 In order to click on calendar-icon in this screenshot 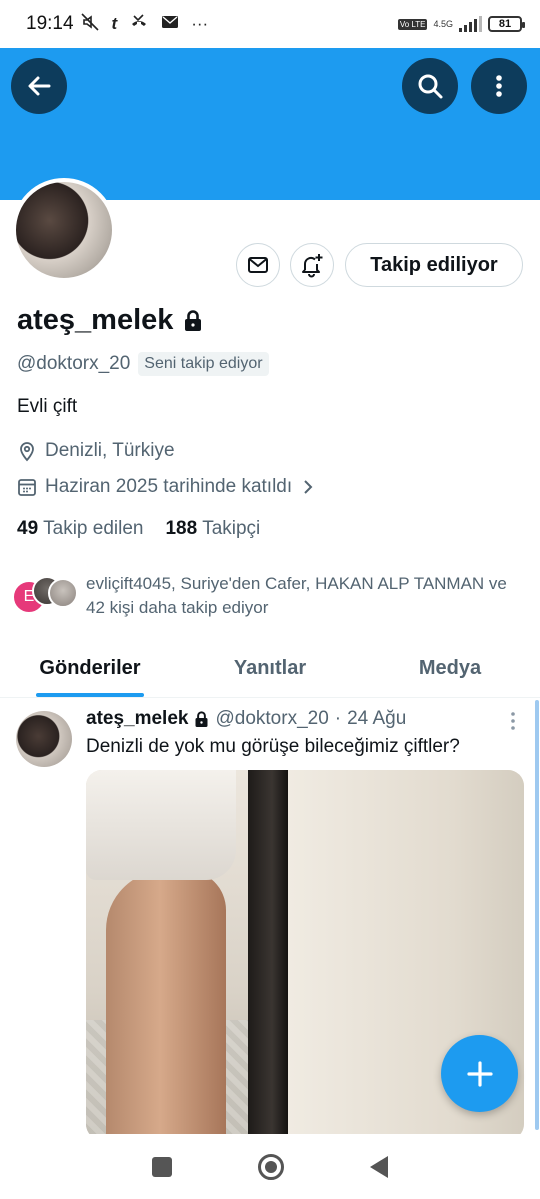, I will do `click(27, 487)`.